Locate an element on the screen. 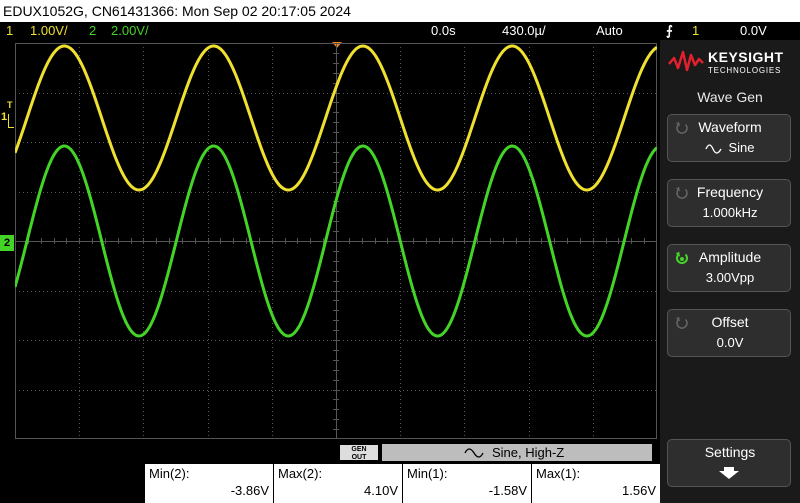  softkey-value-row: Sine is located at coordinates (730, 147).